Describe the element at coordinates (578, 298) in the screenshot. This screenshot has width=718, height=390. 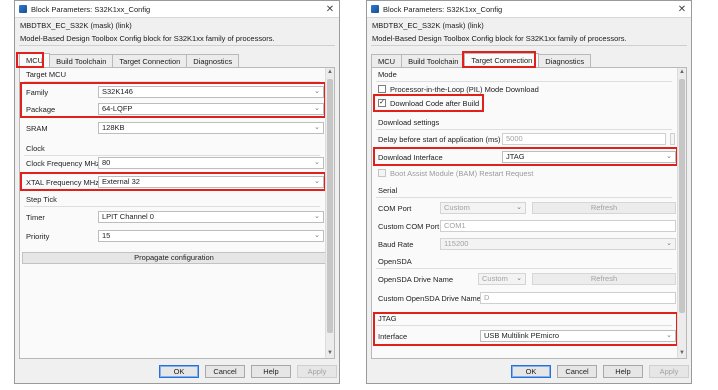
I see `custom-opensda-drive-input: D` at that location.